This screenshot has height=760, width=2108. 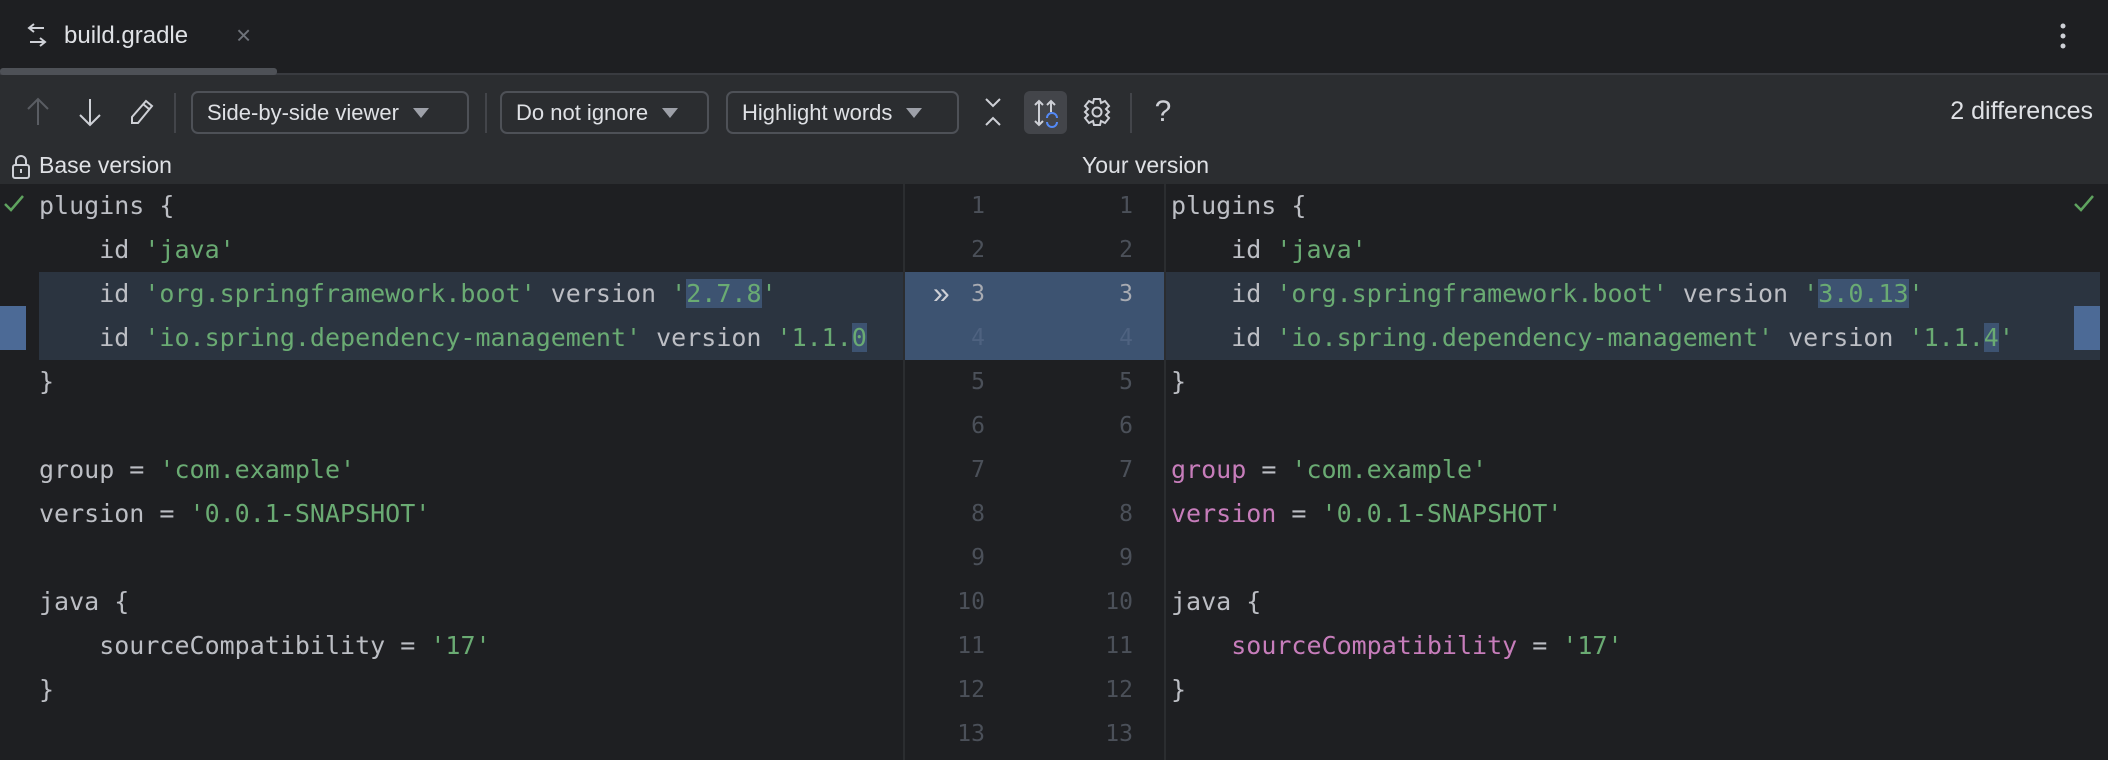 What do you see at coordinates (243, 35) in the screenshot?
I see `close-tab-icon: ×` at bounding box center [243, 35].